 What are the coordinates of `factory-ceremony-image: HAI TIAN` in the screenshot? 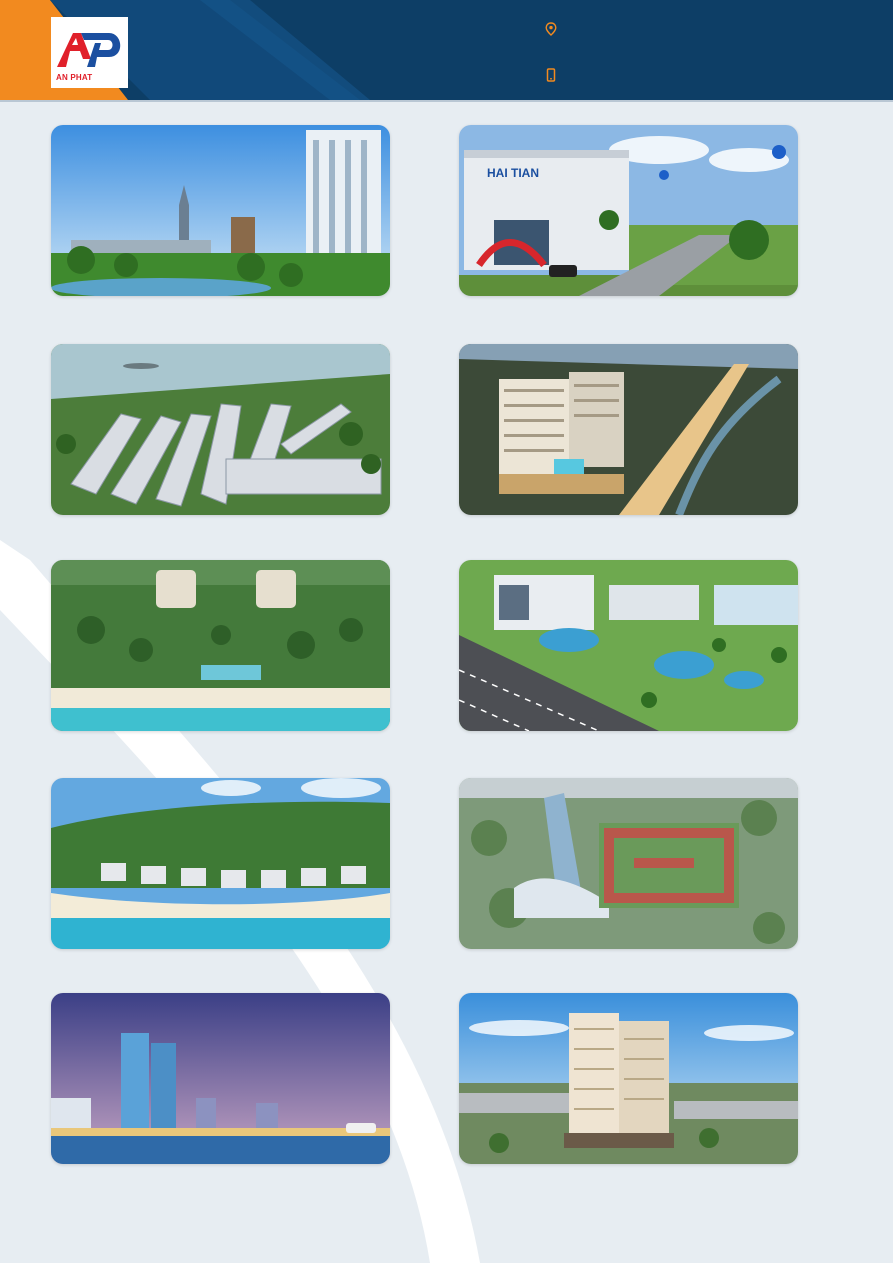 It's located at (628, 210).